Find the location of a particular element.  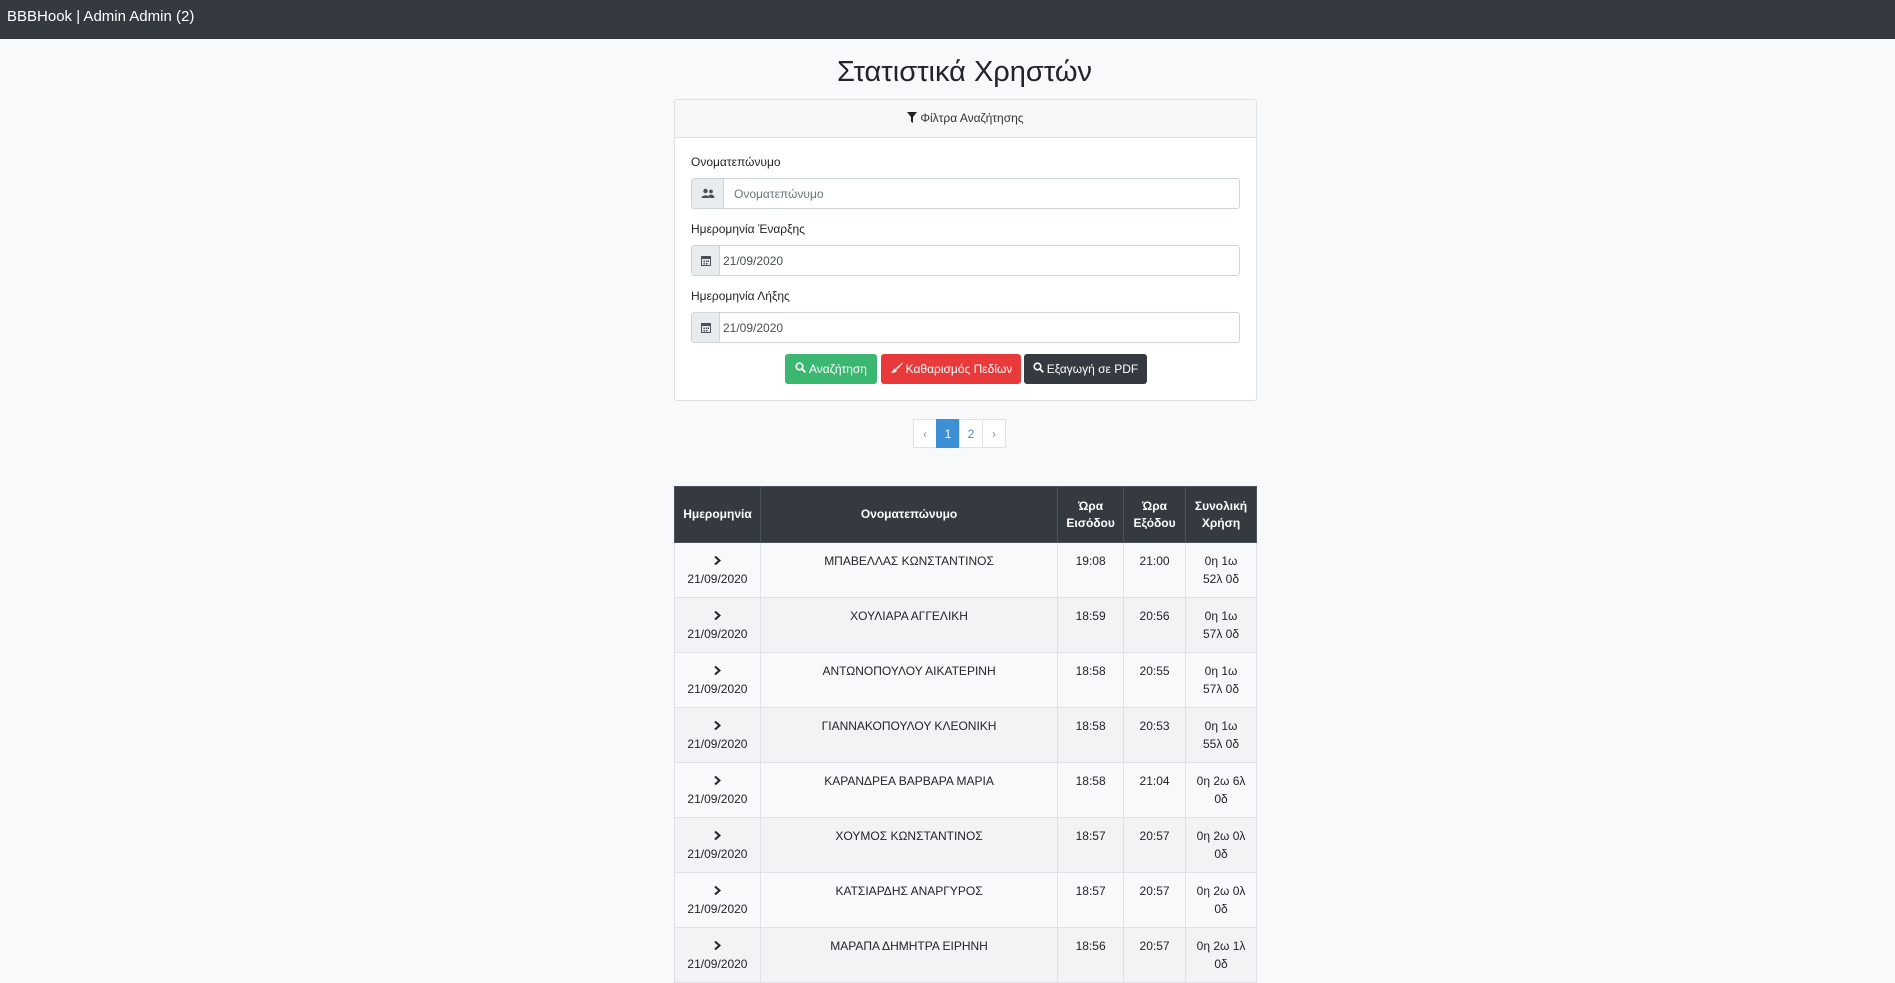

exit-cell: 20:53 is located at coordinates (1155, 735).